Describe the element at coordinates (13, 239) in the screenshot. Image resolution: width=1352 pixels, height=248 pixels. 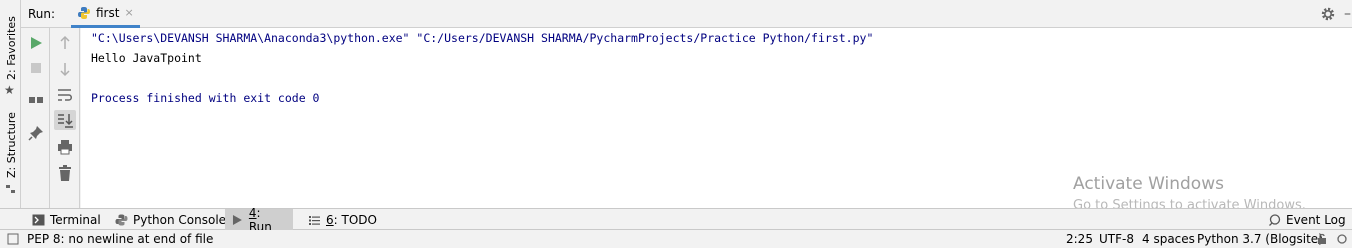
I see `status-toggle-icon` at that location.